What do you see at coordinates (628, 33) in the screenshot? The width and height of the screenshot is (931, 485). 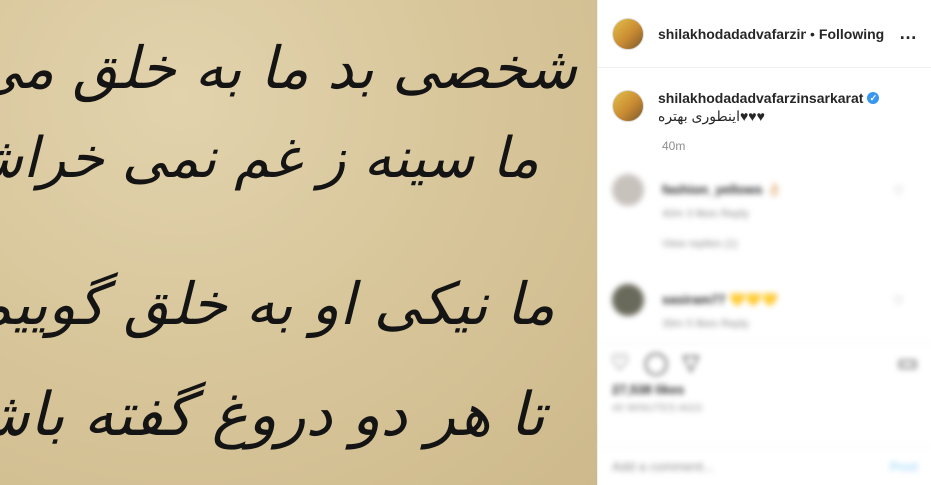 I see `author-avatar` at bounding box center [628, 33].